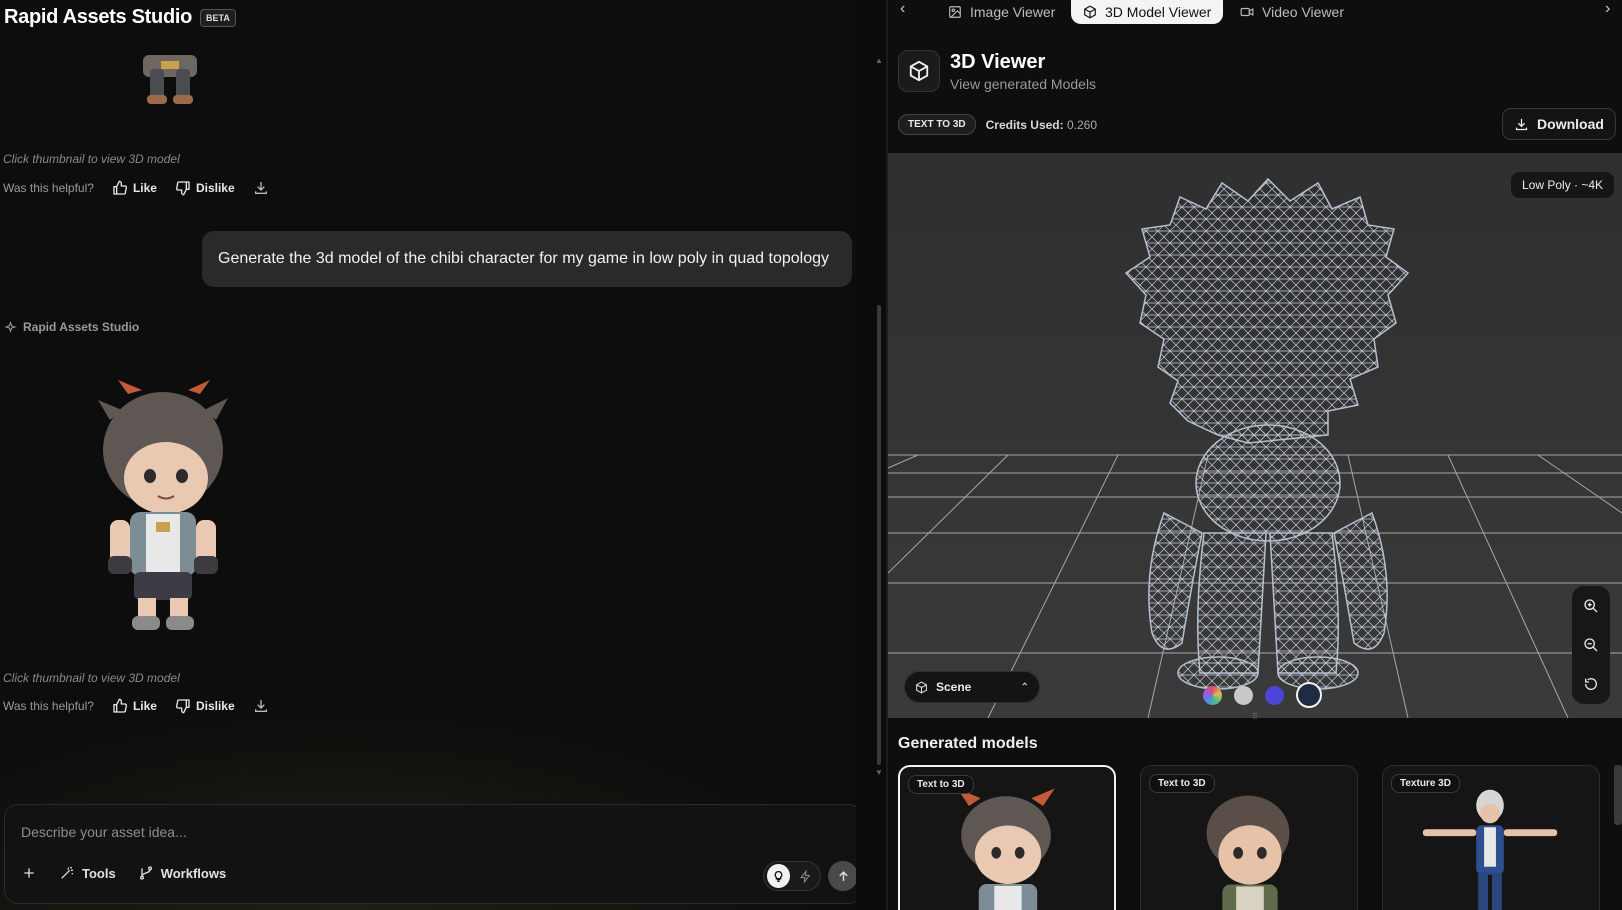 This screenshot has width=1622, height=910. I want to click on generated-models-list: Text to 3D Text to 3D Texture 3D, so click(1249, 837).